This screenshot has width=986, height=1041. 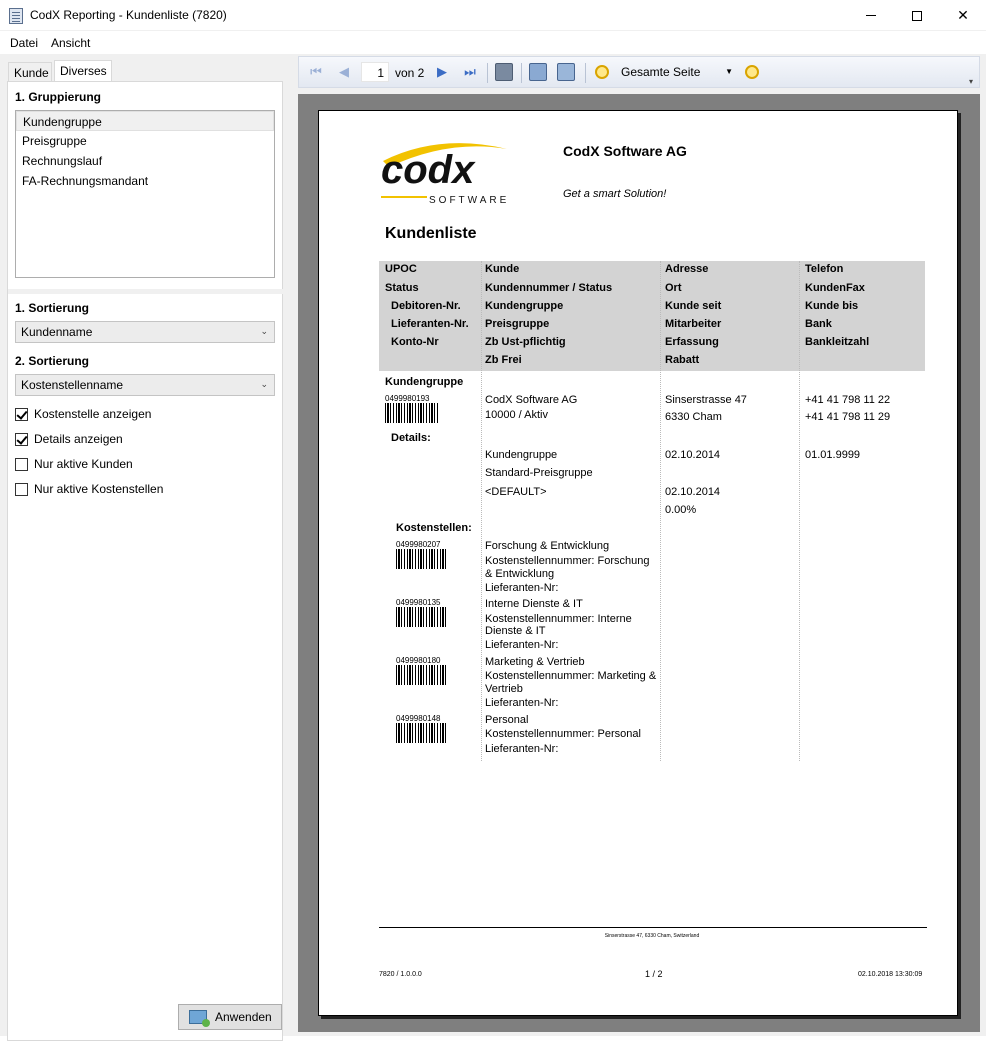 What do you see at coordinates (70, 43) in the screenshot?
I see `menu-ansicht: Ansicht` at bounding box center [70, 43].